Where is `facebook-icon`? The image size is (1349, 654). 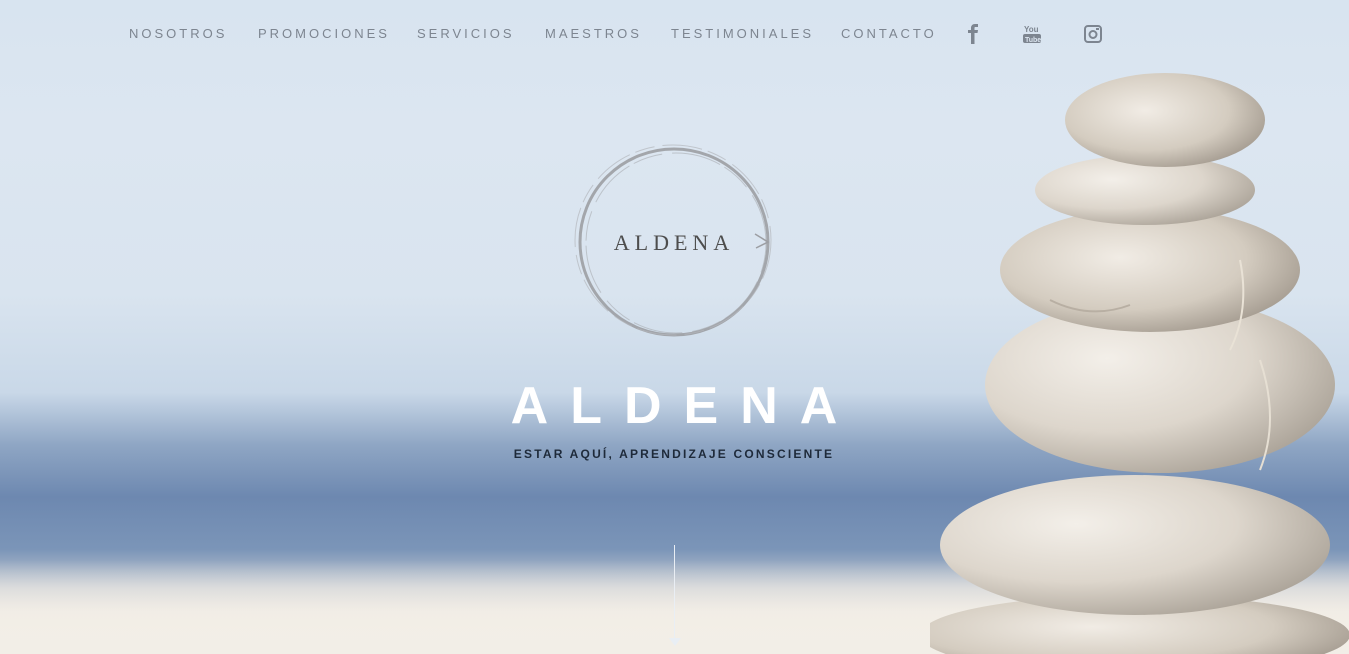
facebook-icon is located at coordinates (973, 34).